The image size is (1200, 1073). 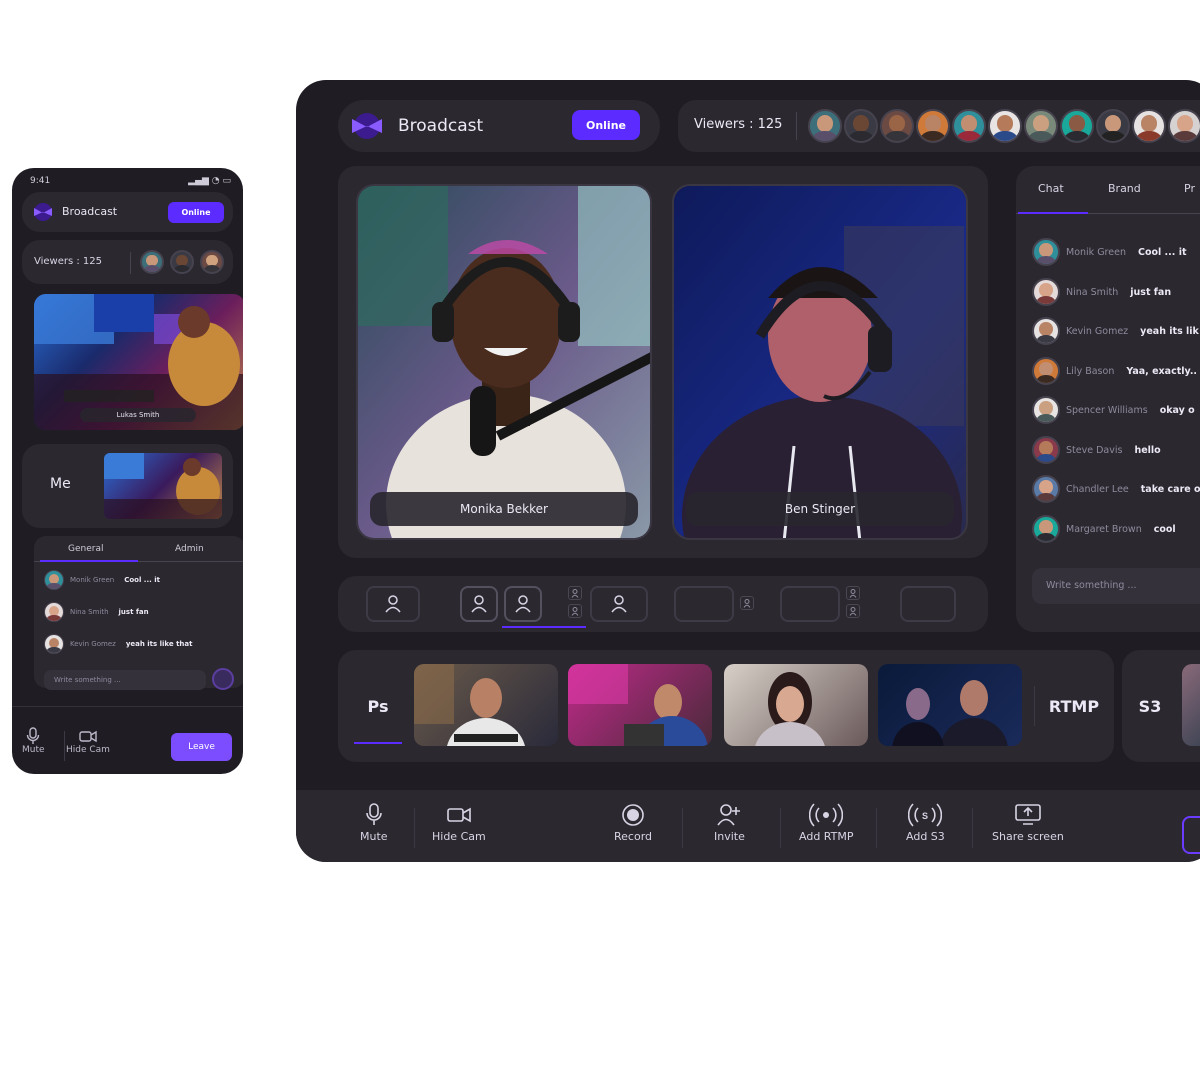 What do you see at coordinates (826, 815) in the screenshot?
I see `rtmp-icon` at bounding box center [826, 815].